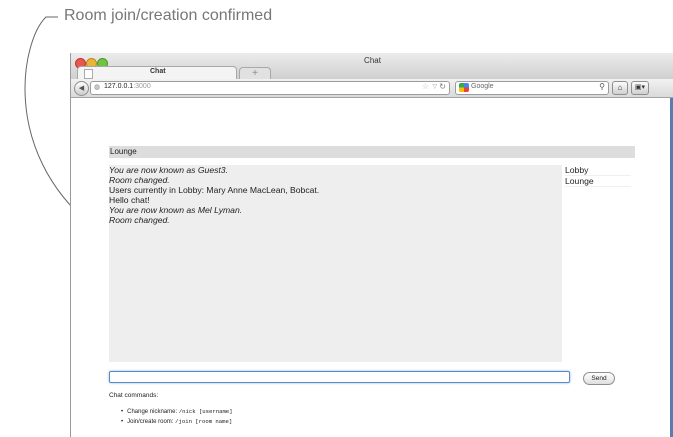 The width and height of the screenshot is (673, 437). I want to click on home-button: ⌂, so click(620, 88).